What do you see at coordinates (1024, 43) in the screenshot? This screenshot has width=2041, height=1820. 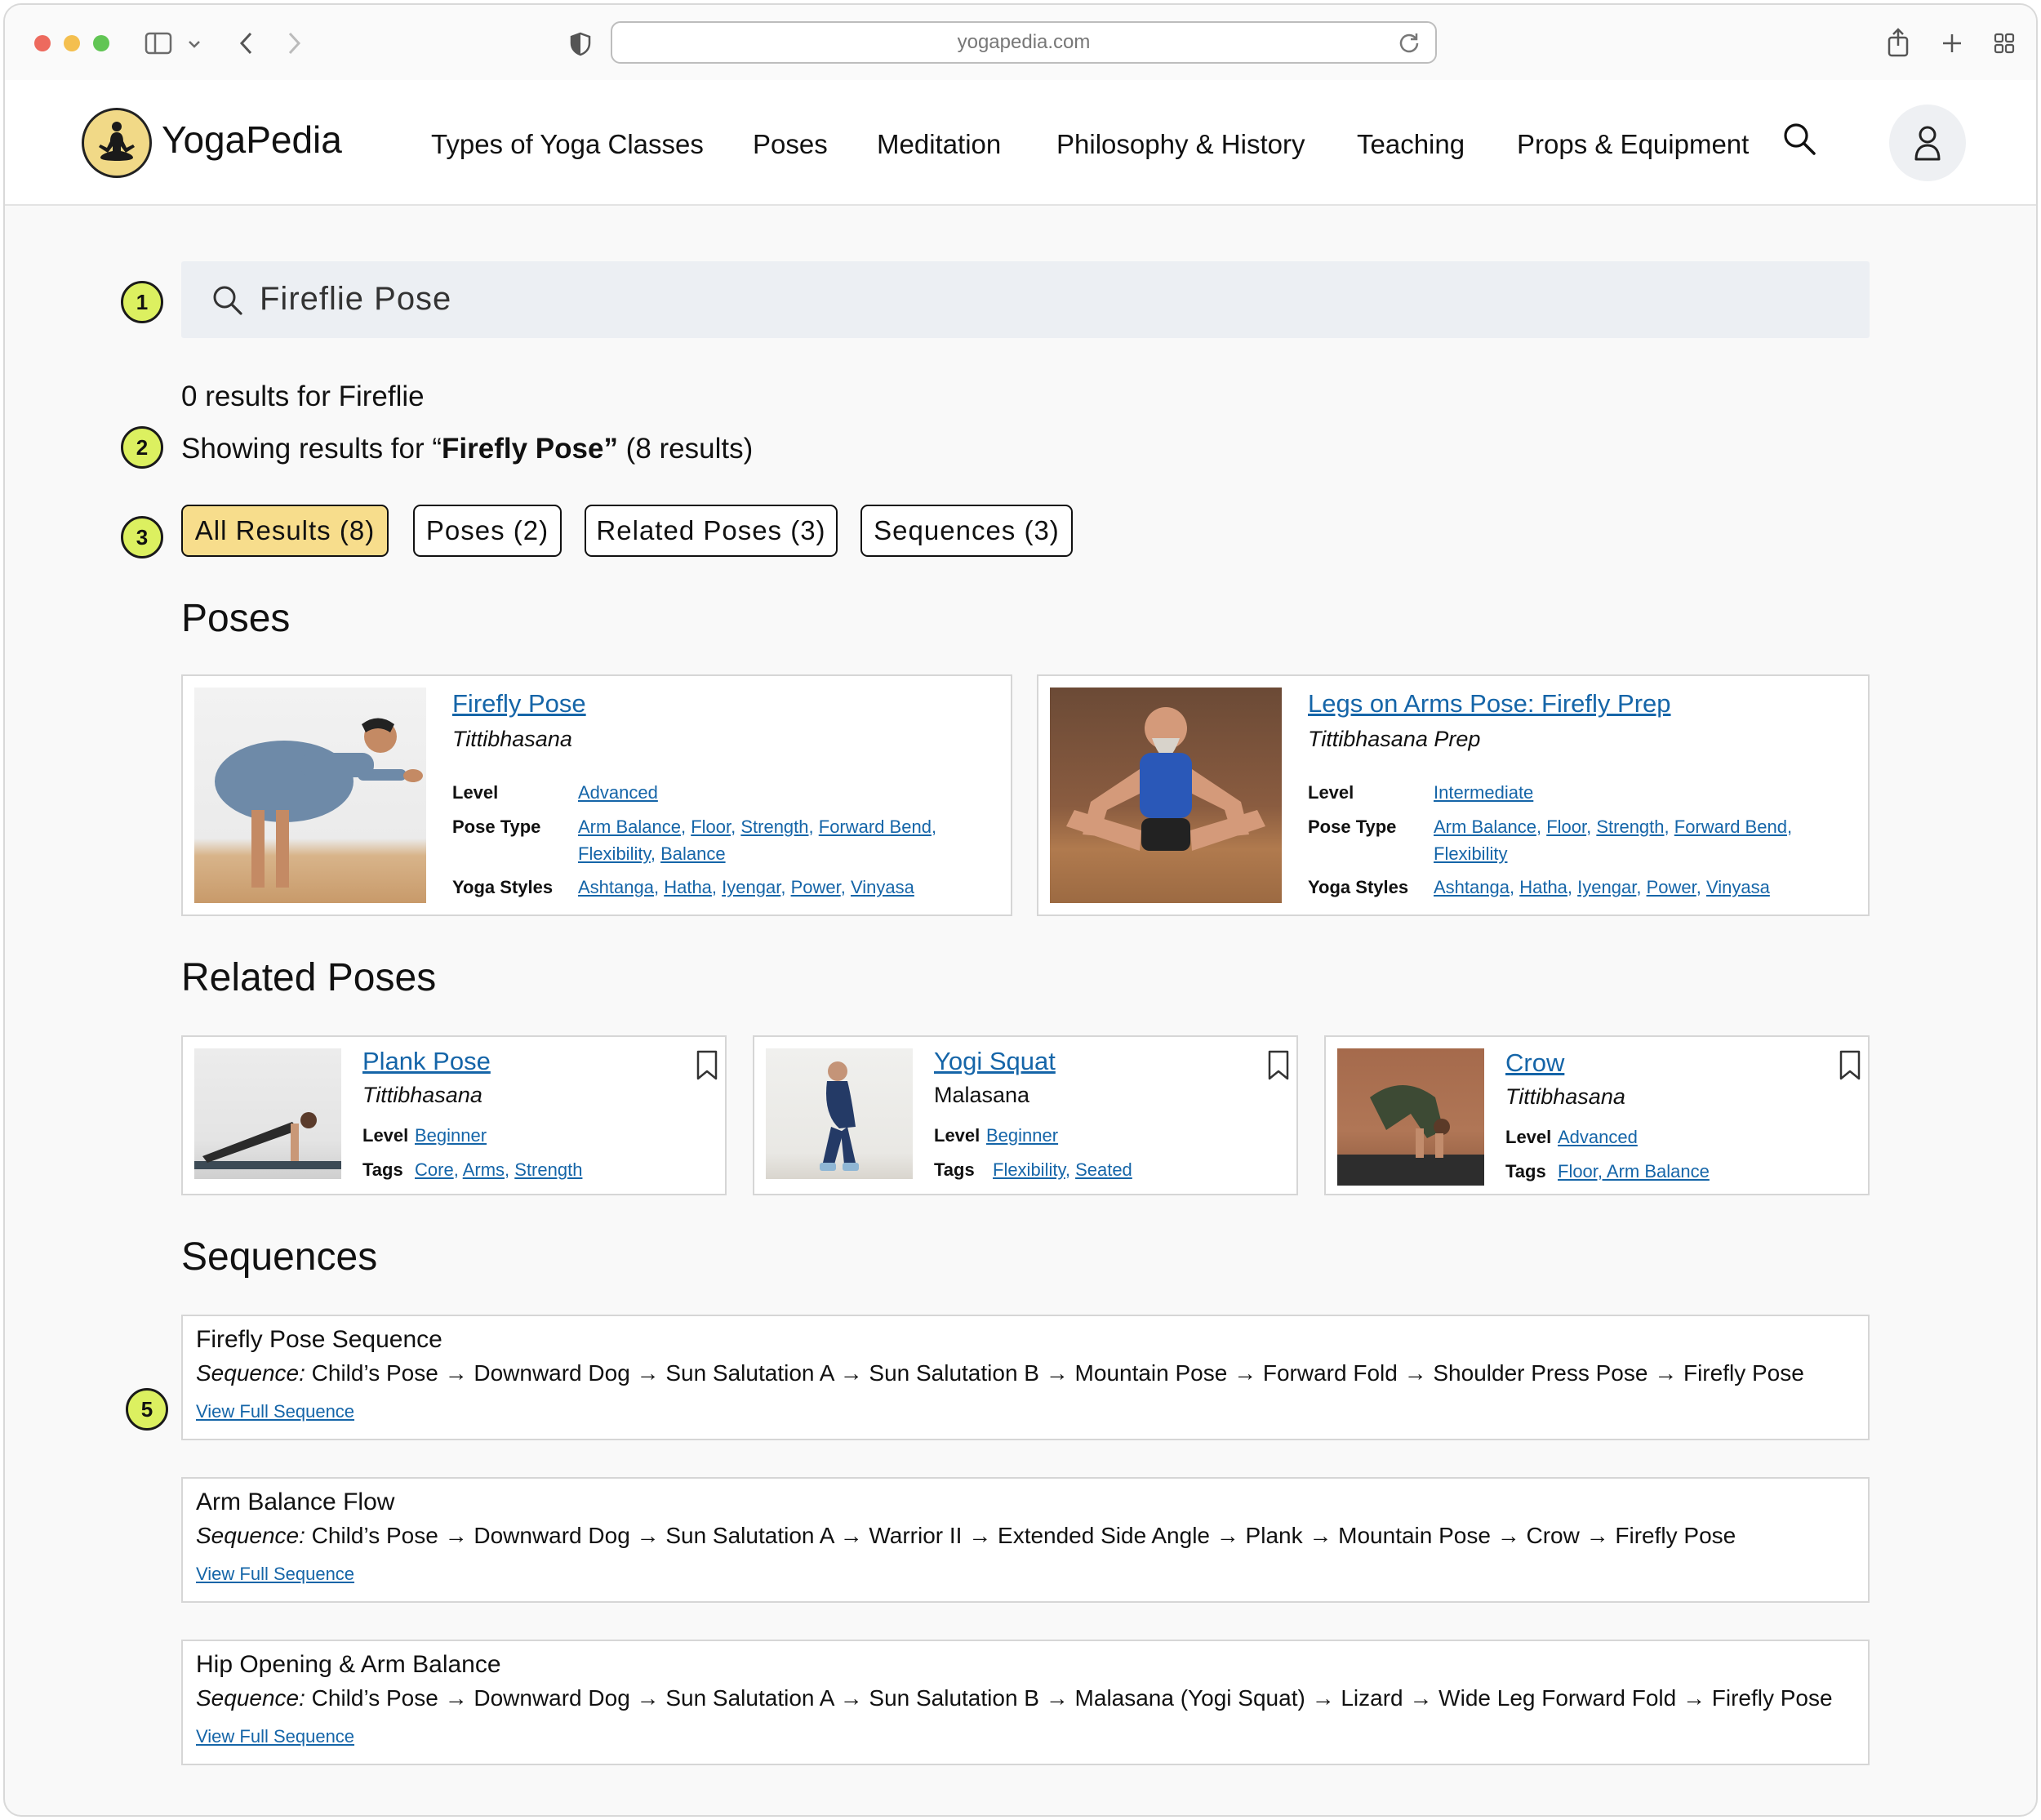 I see `address-bar: yogapedia.com` at bounding box center [1024, 43].